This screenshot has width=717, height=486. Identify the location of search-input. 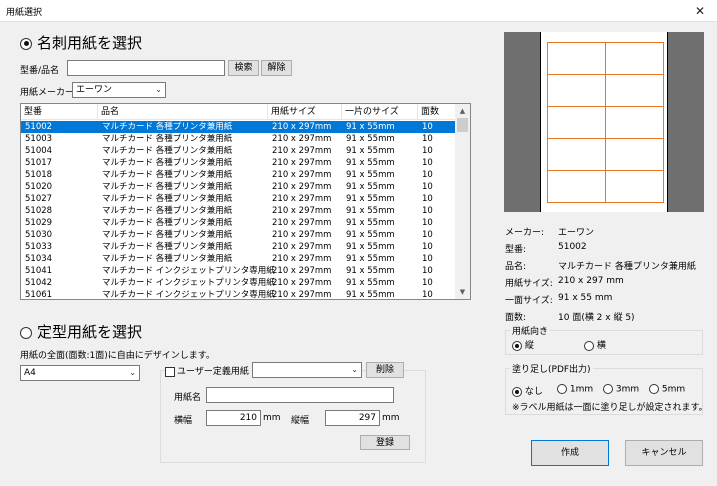
(146, 68).